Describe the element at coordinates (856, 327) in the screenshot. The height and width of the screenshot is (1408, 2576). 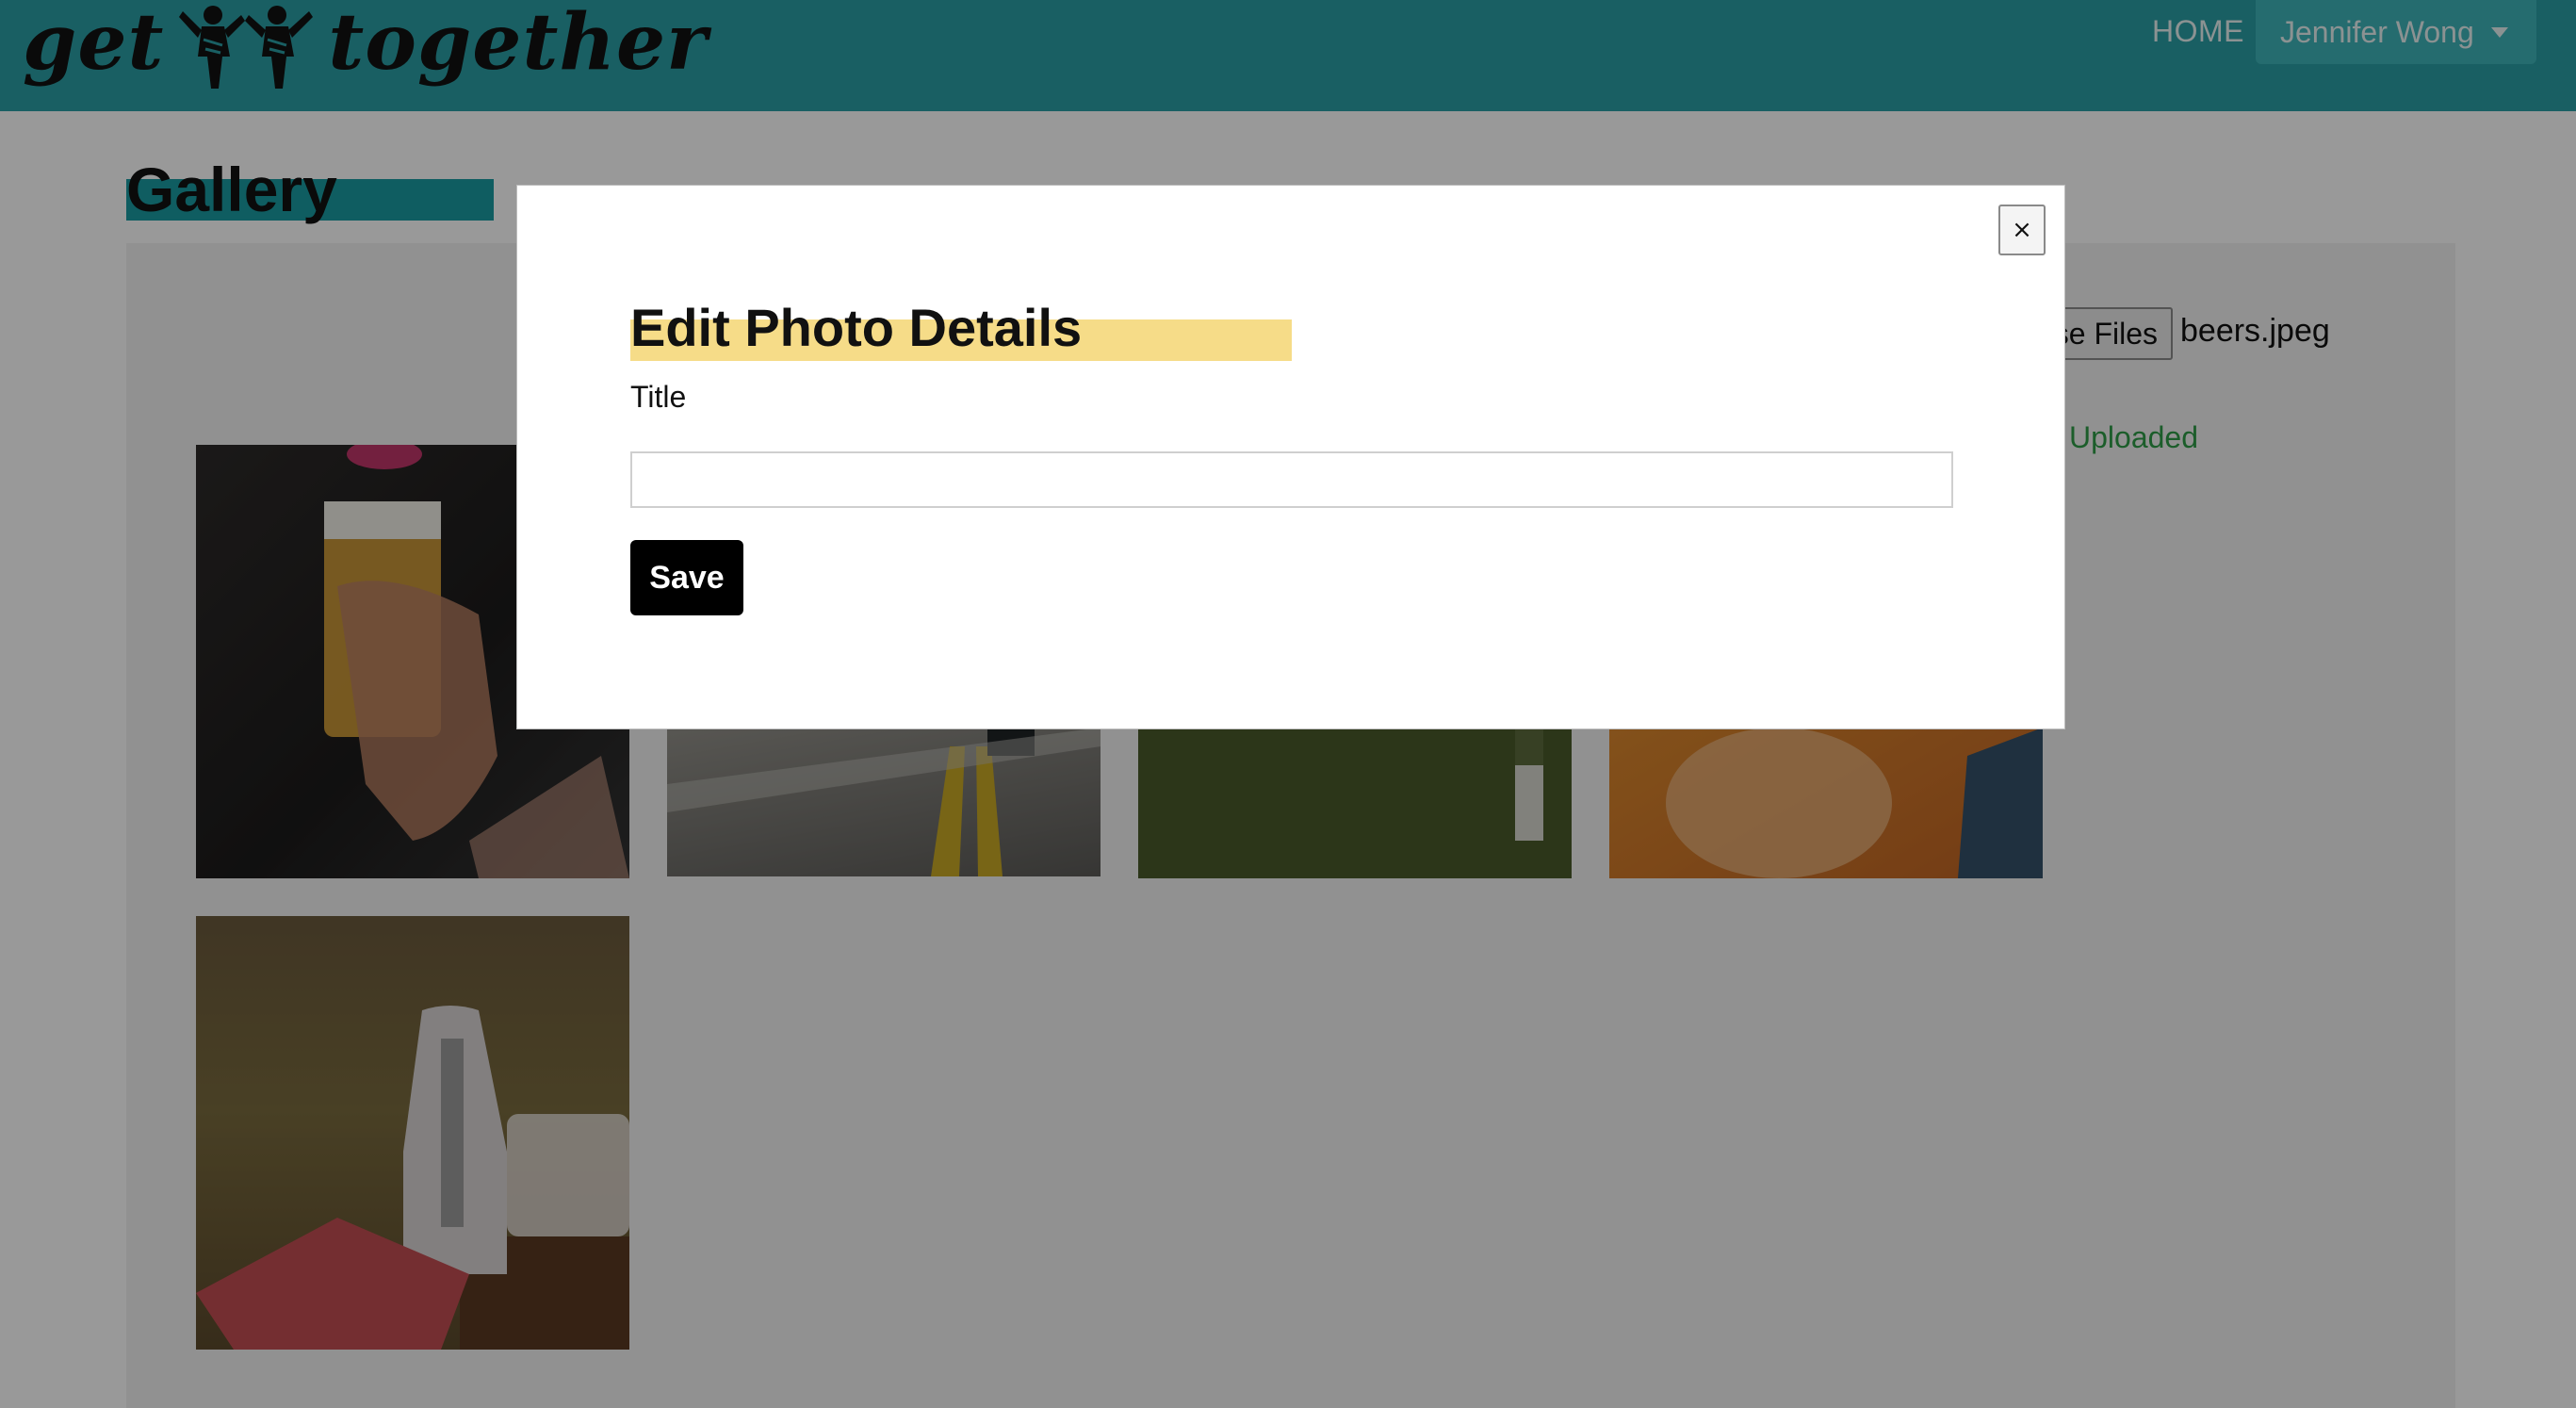
I see `modal-title: Edit Photo Details` at that location.